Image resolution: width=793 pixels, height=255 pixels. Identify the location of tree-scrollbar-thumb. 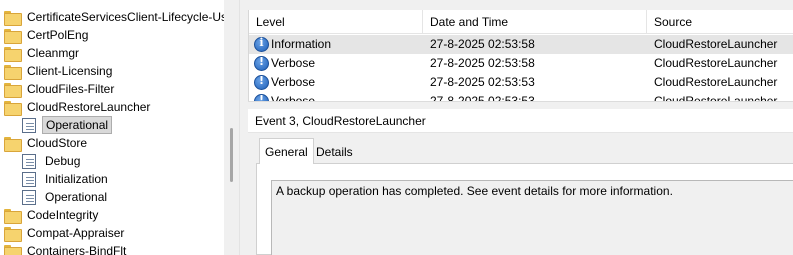
(231, 155).